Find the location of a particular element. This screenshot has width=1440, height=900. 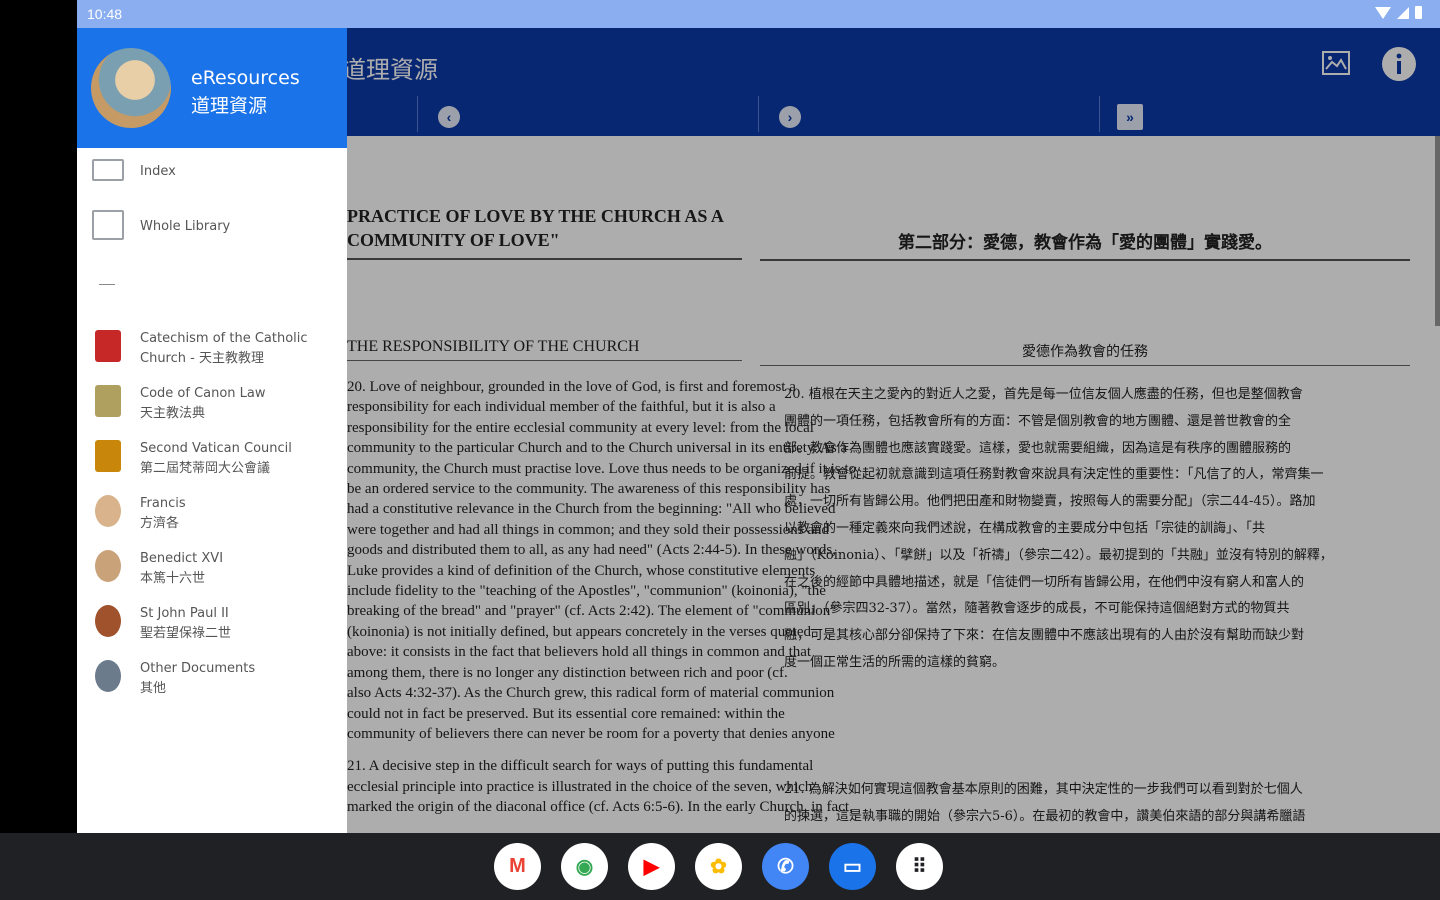

drawer-item-label: Second Vatican Council 第二屆梵蒂岡大公會議 is located at coordinates (216, 459).